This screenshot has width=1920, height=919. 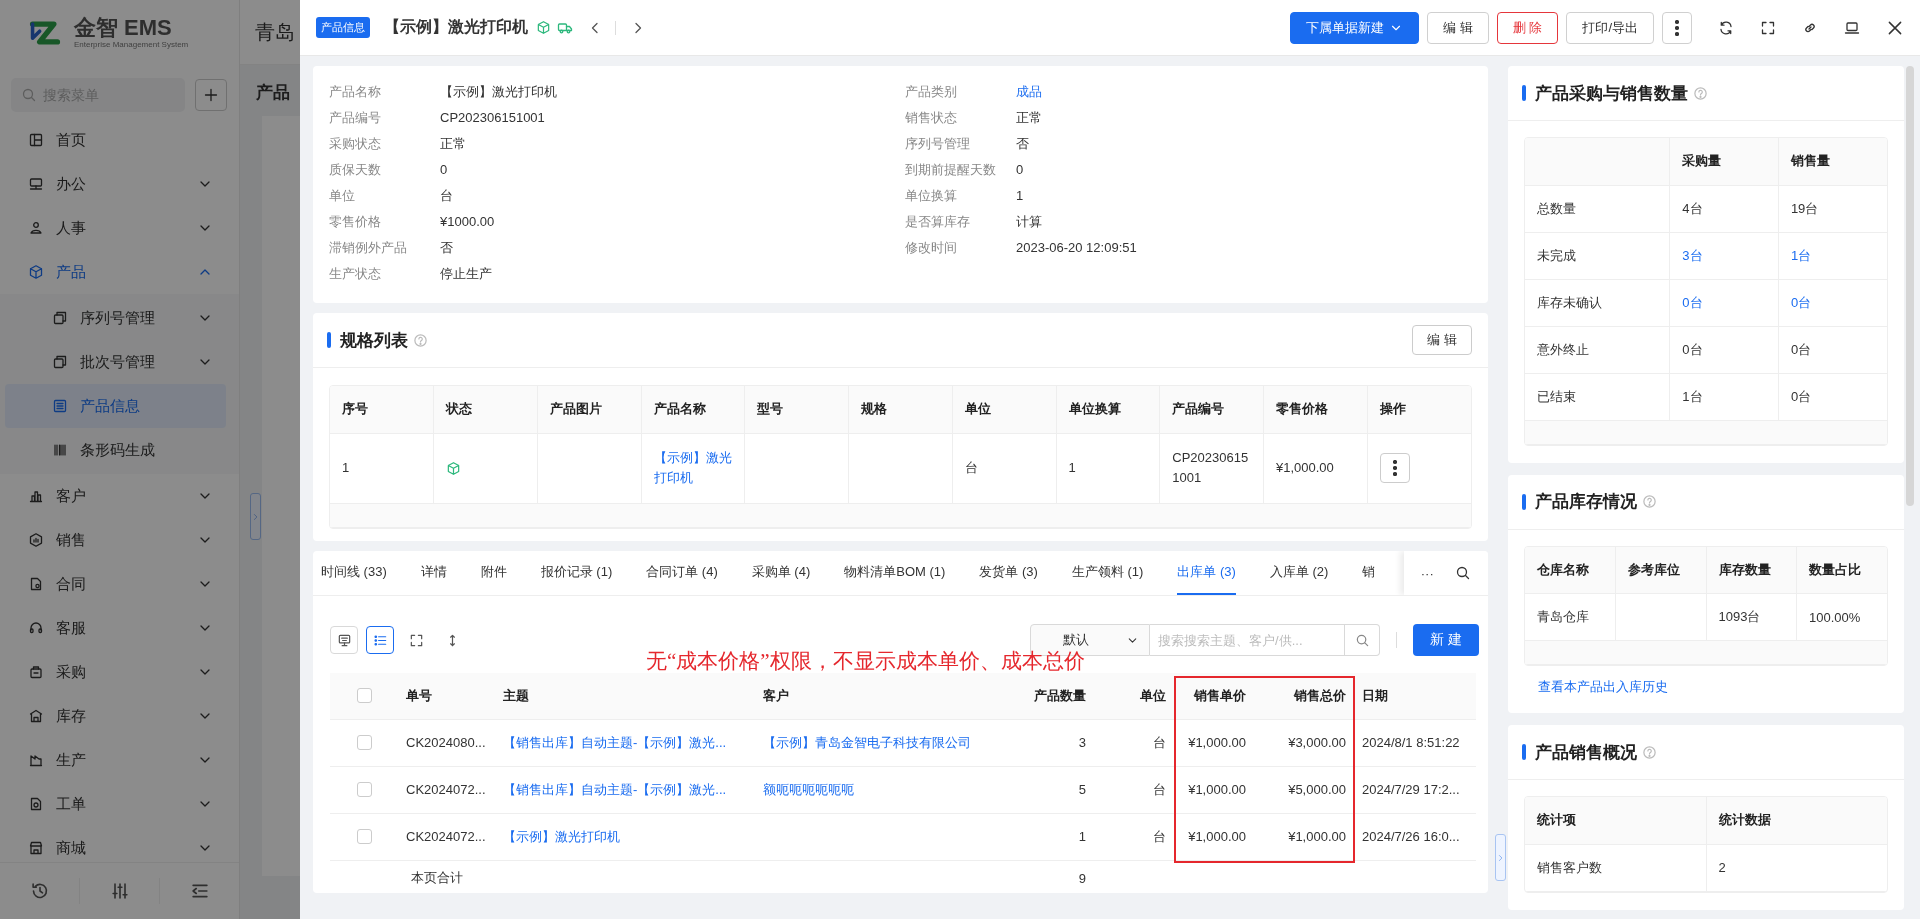 What do you see at coordinates (493, 573) in the screenshot?
I see `tab: 附件` at bounding box center [493, 573].